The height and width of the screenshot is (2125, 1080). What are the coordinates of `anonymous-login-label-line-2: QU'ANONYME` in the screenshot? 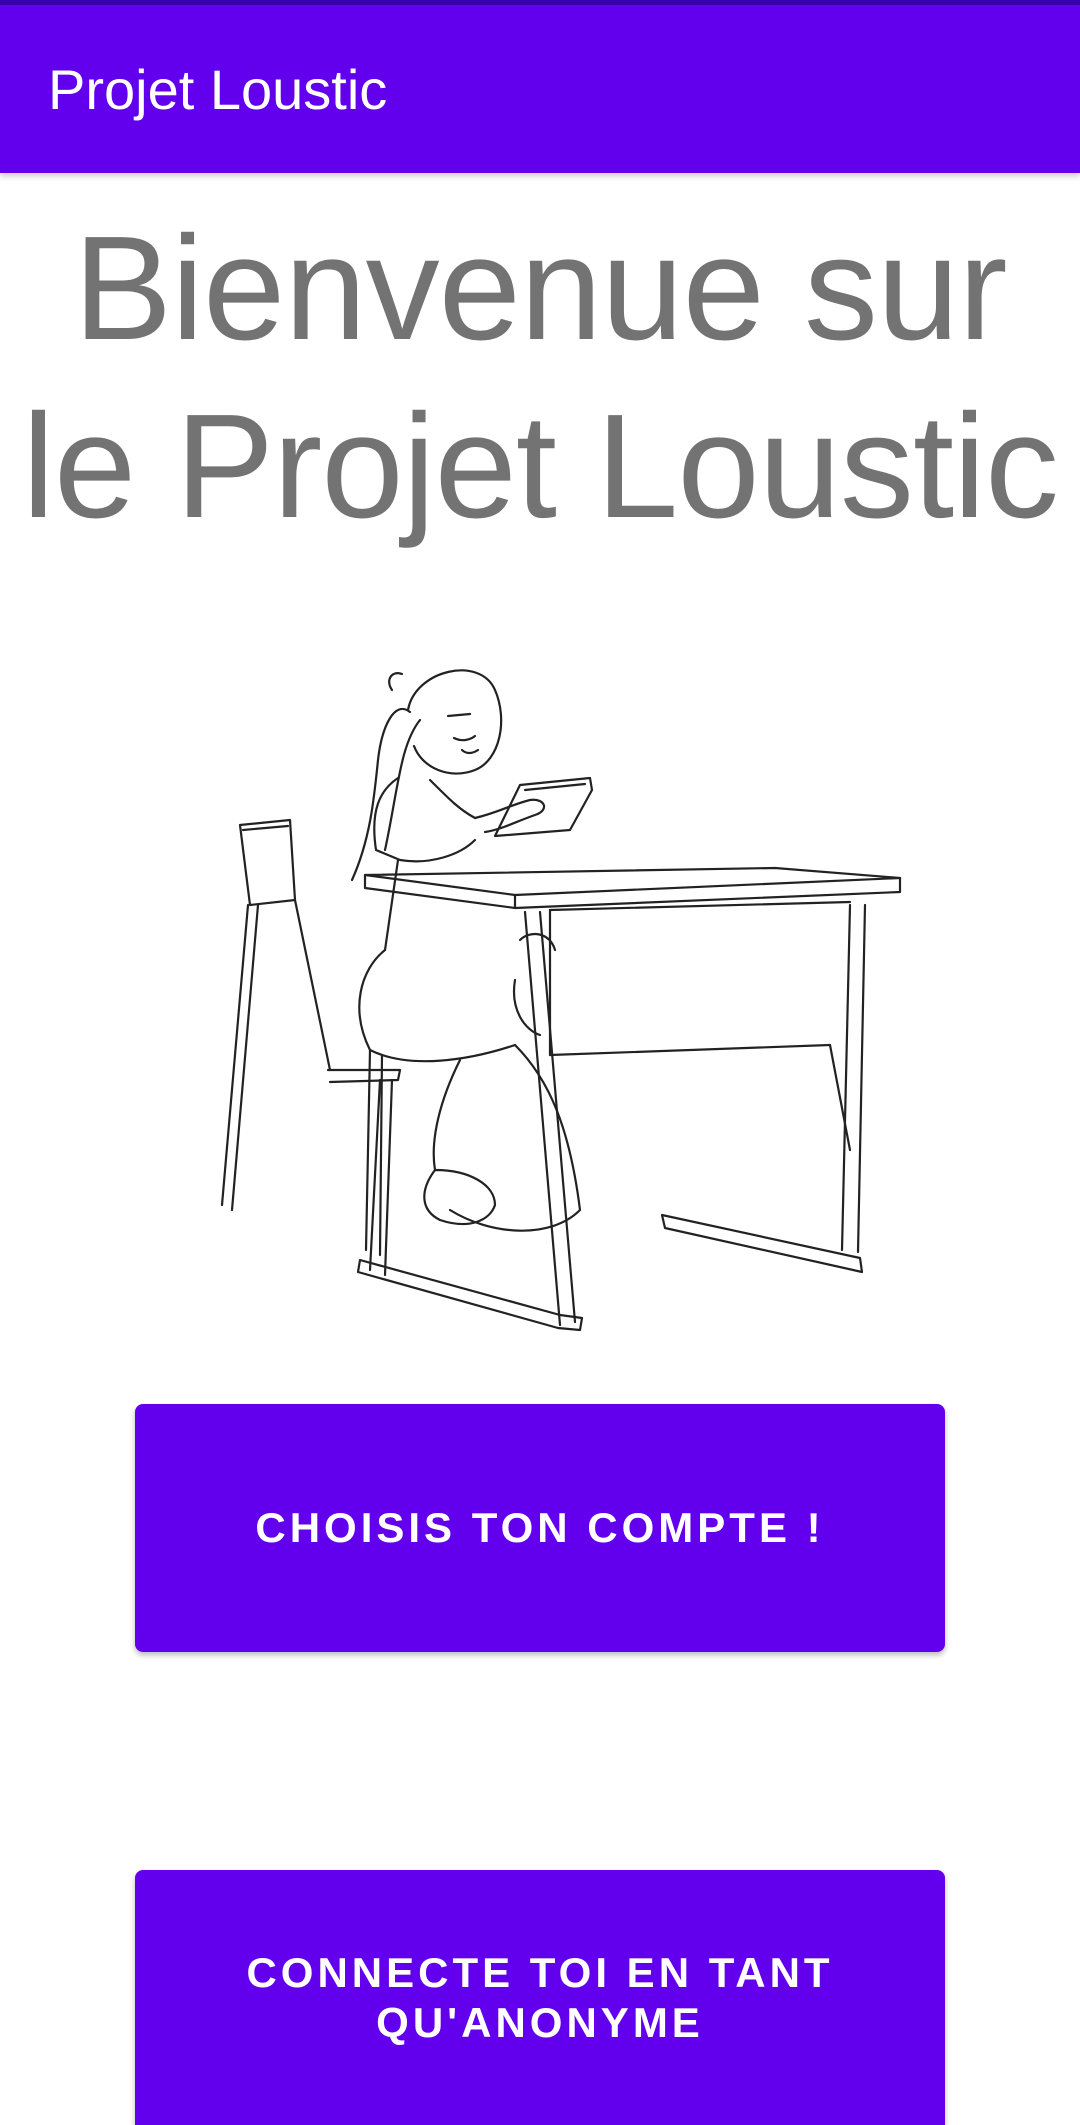 It's located at (540, 2022).